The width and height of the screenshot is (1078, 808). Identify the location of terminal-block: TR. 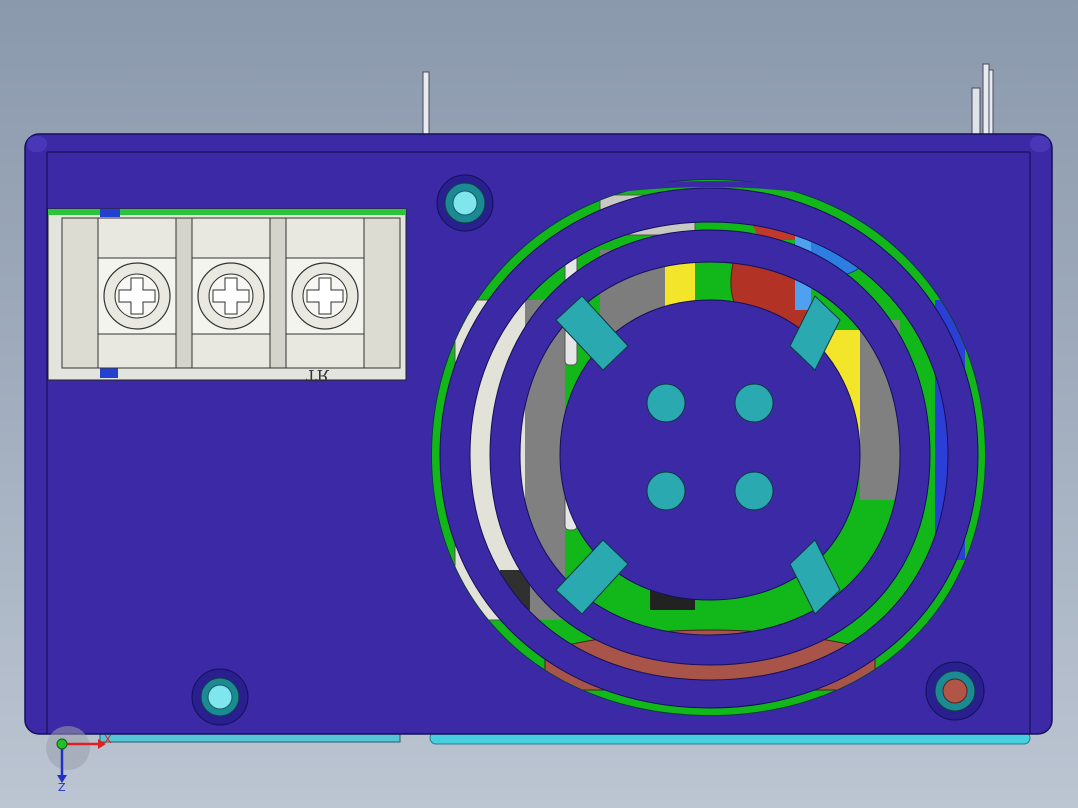
(227, 296).